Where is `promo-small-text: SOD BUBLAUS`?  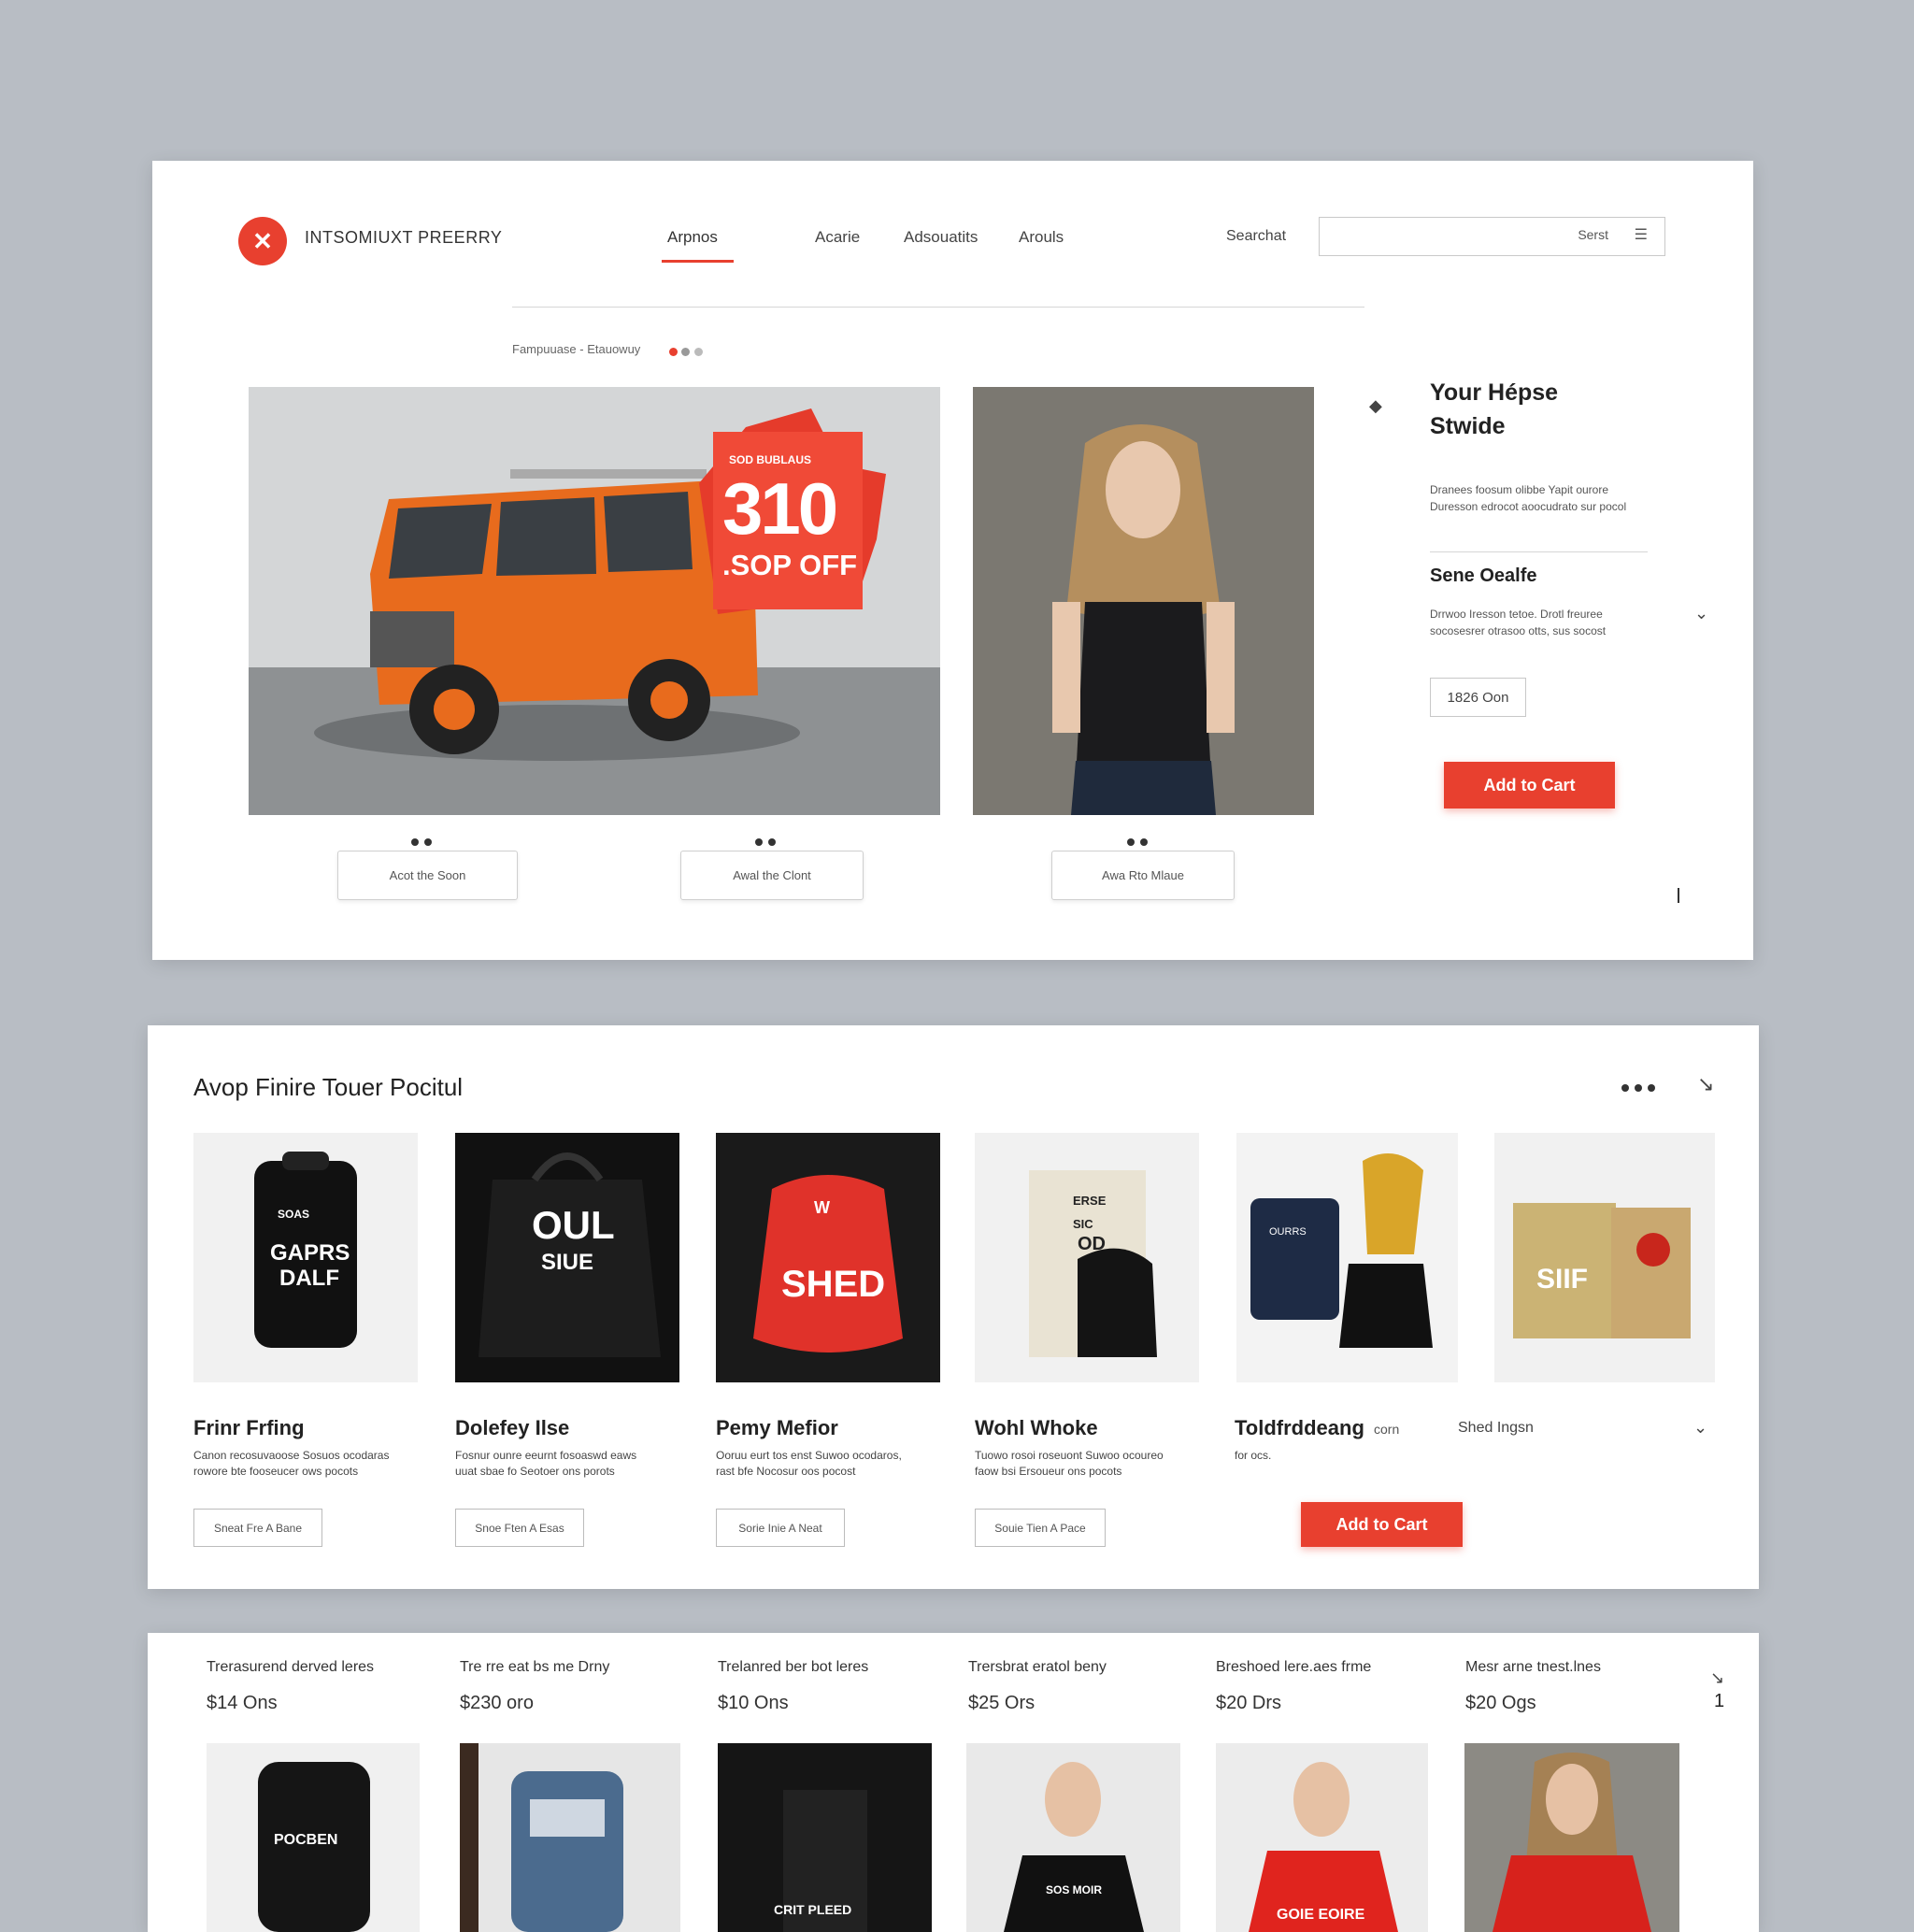 promo-small-text: SOD BUBLAUS is located at coordinates (771, 459).